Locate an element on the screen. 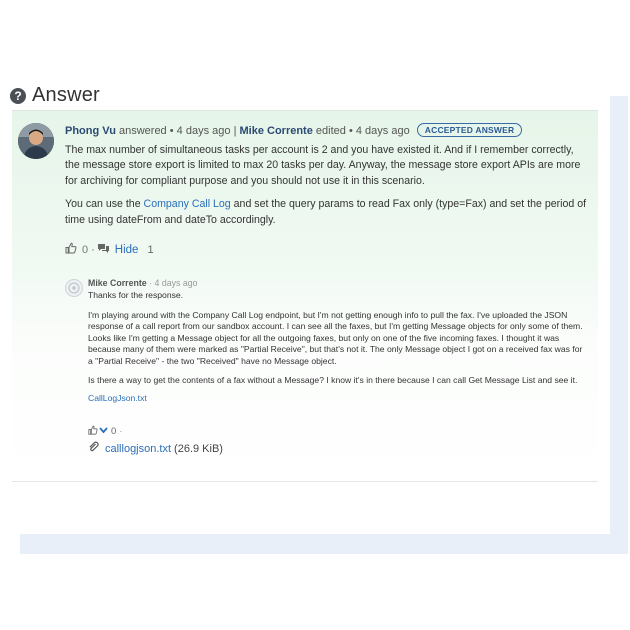 The image size is (630, 630). paperclip-icon is located at coordinates (93, 448).